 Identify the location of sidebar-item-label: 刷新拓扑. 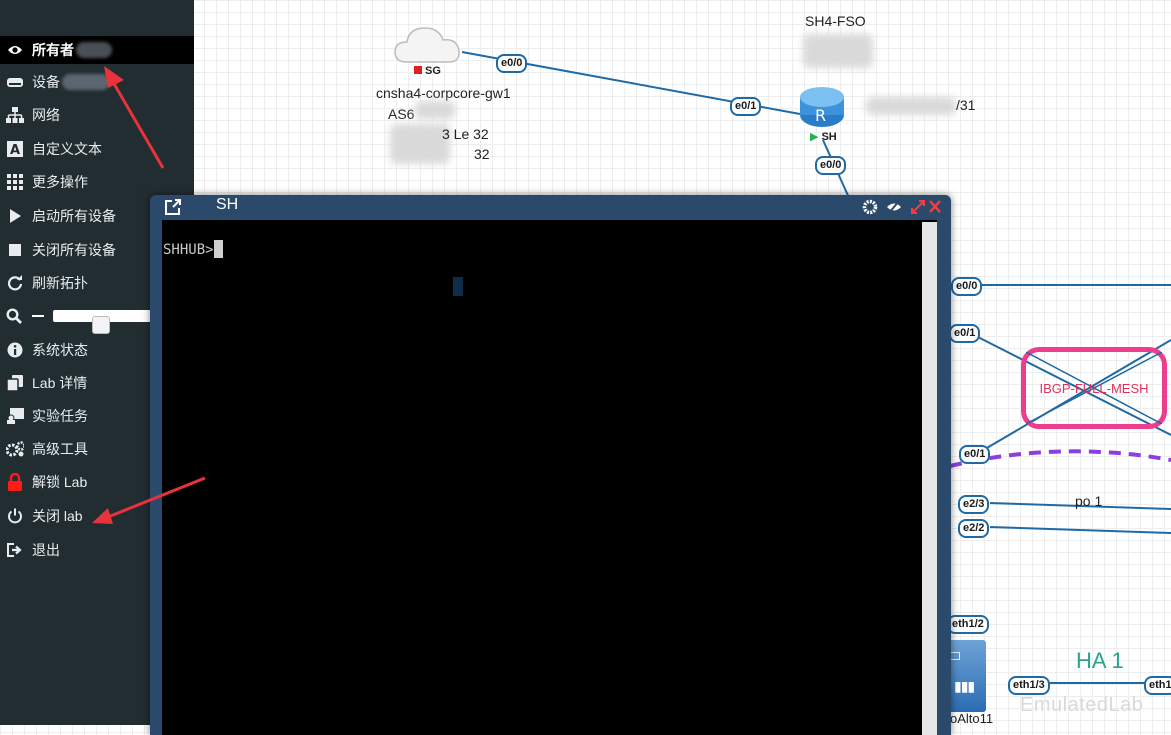
(60, 283).